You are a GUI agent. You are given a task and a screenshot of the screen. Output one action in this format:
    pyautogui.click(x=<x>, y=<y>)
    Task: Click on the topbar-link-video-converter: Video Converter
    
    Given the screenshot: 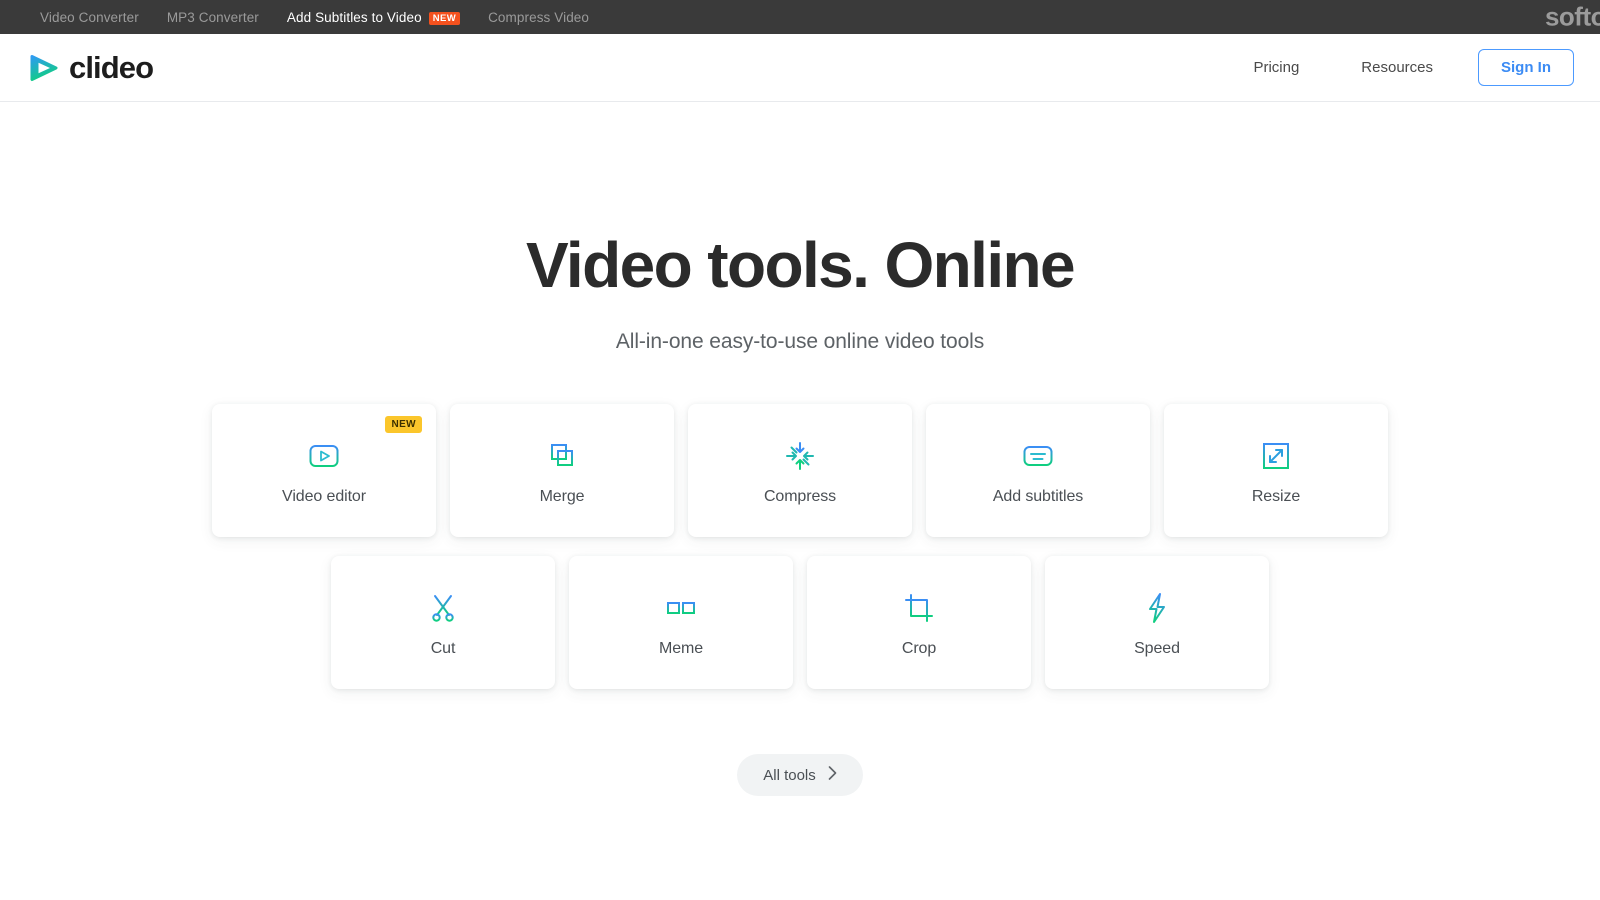 What is the action you would take?
    pyautogui.click(x=89, y=17)
    